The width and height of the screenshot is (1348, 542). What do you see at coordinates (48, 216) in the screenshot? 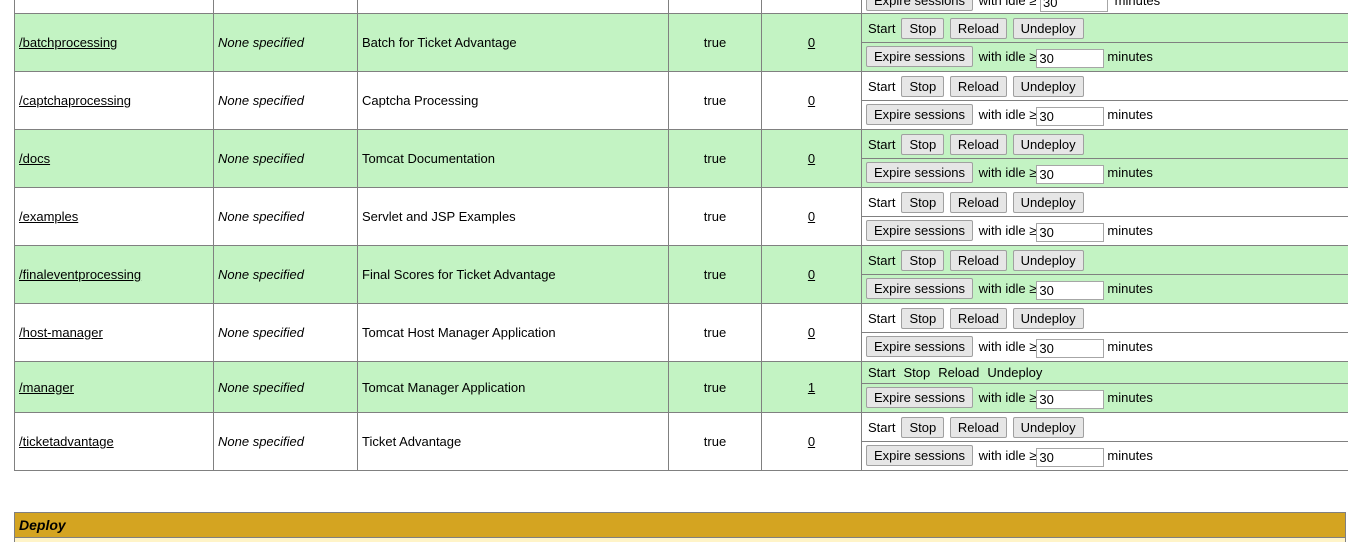
I see `app-path-link: /examples` at bounding box center [48, 216].